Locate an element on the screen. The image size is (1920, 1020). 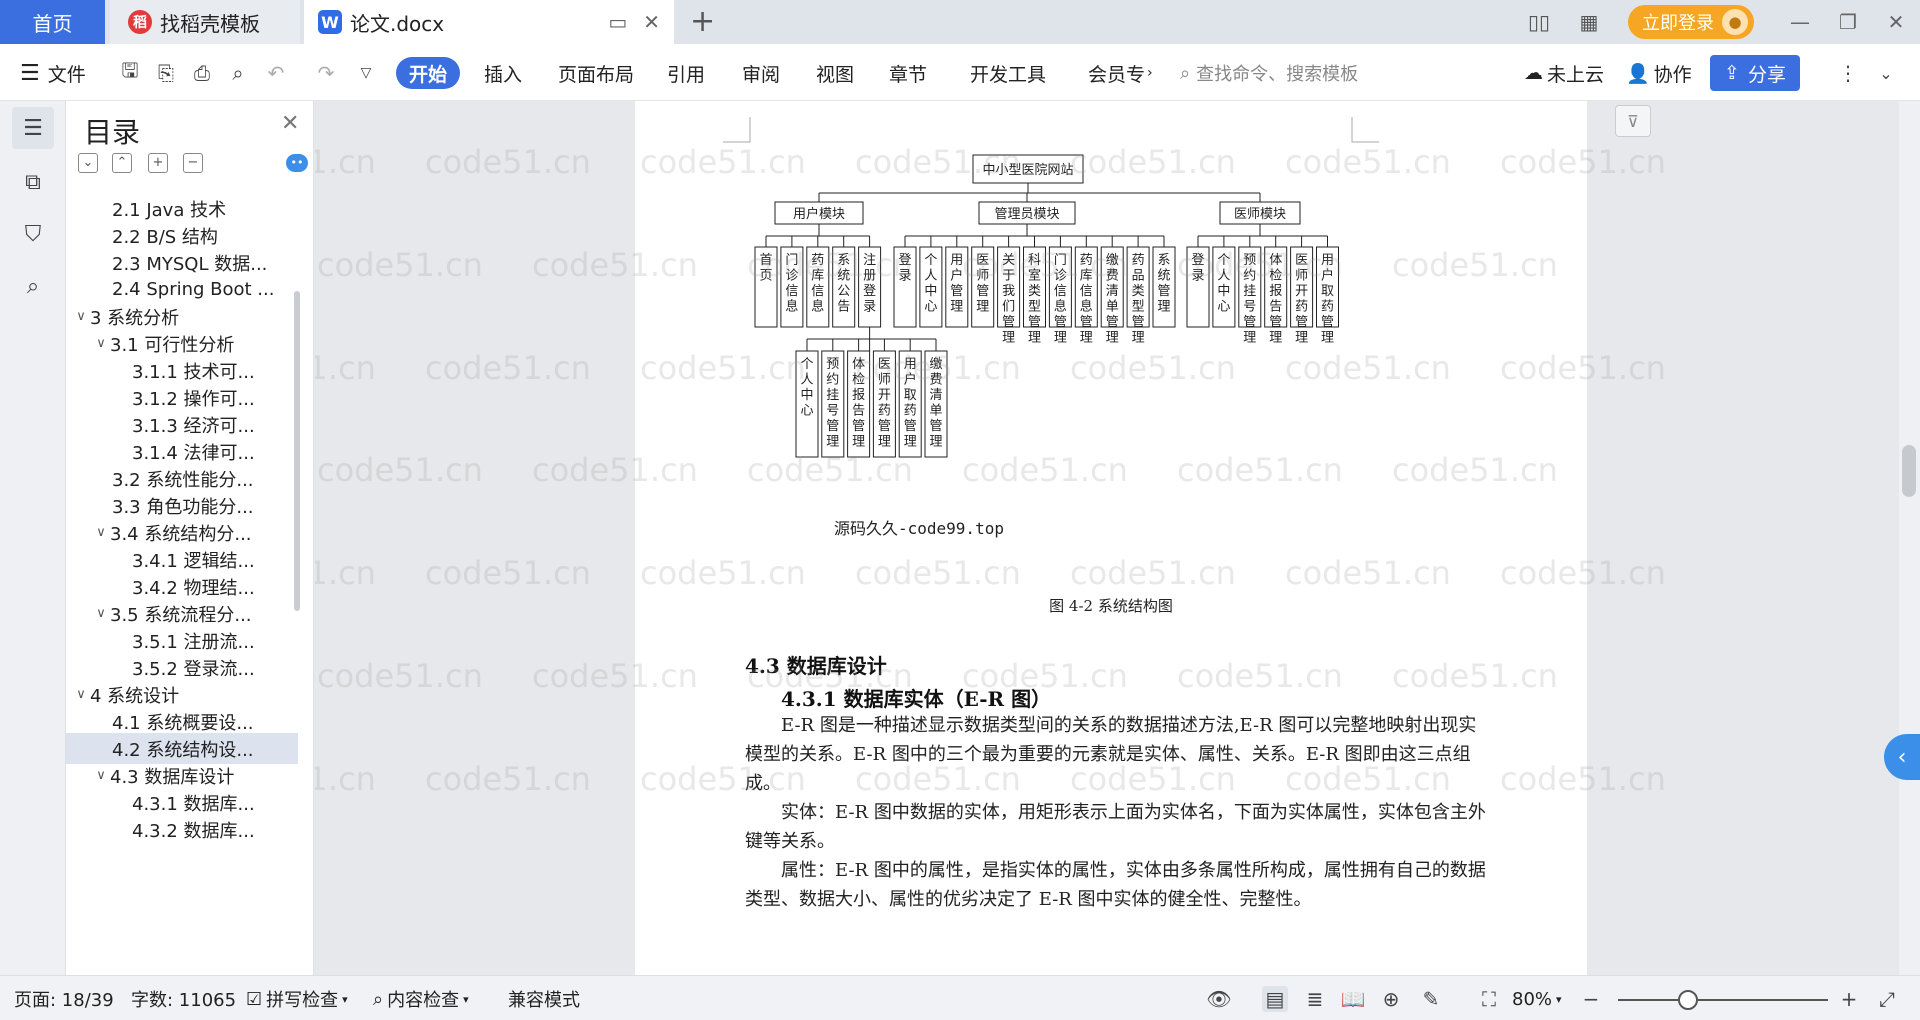
ribbon-tab-view: 视图 is located at coordinates (835, 73).